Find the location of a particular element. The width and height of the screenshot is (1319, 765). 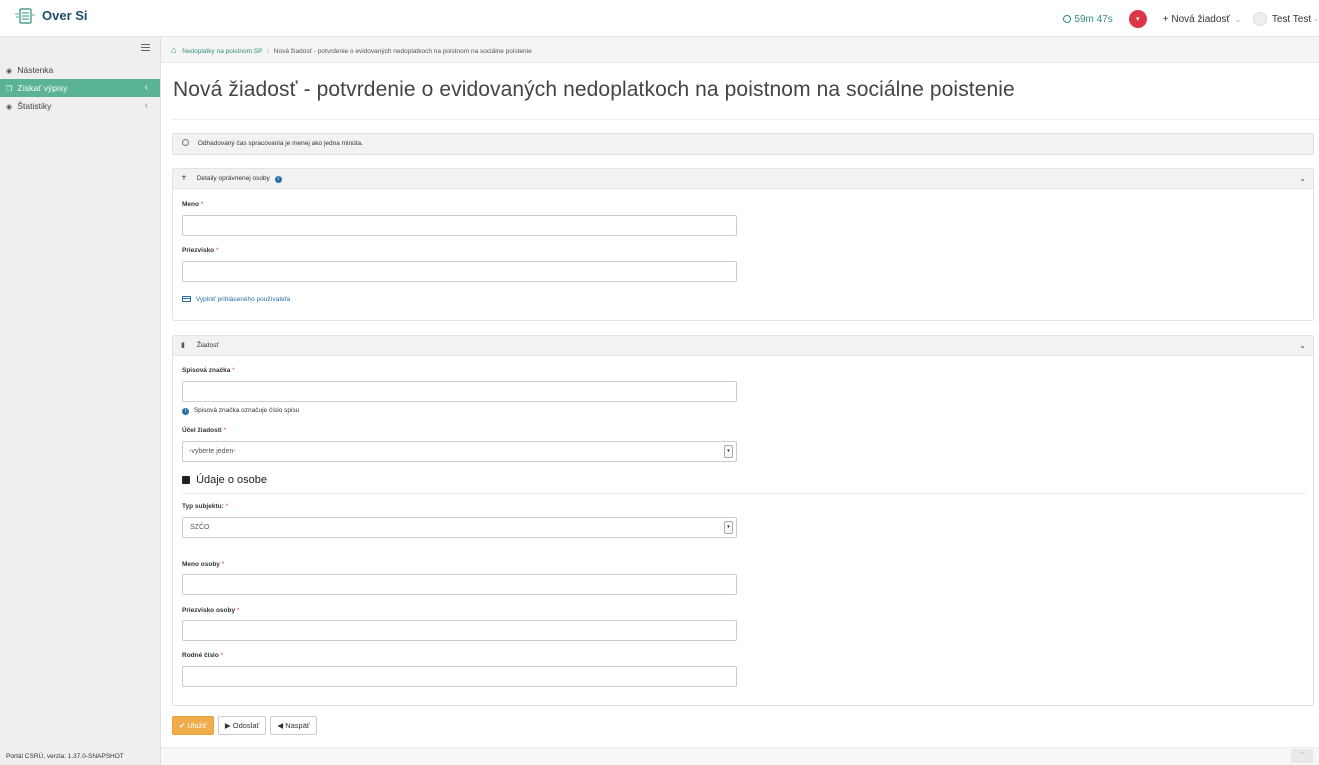

panel-title: Žiadosť is located at coordinates (207, 345).